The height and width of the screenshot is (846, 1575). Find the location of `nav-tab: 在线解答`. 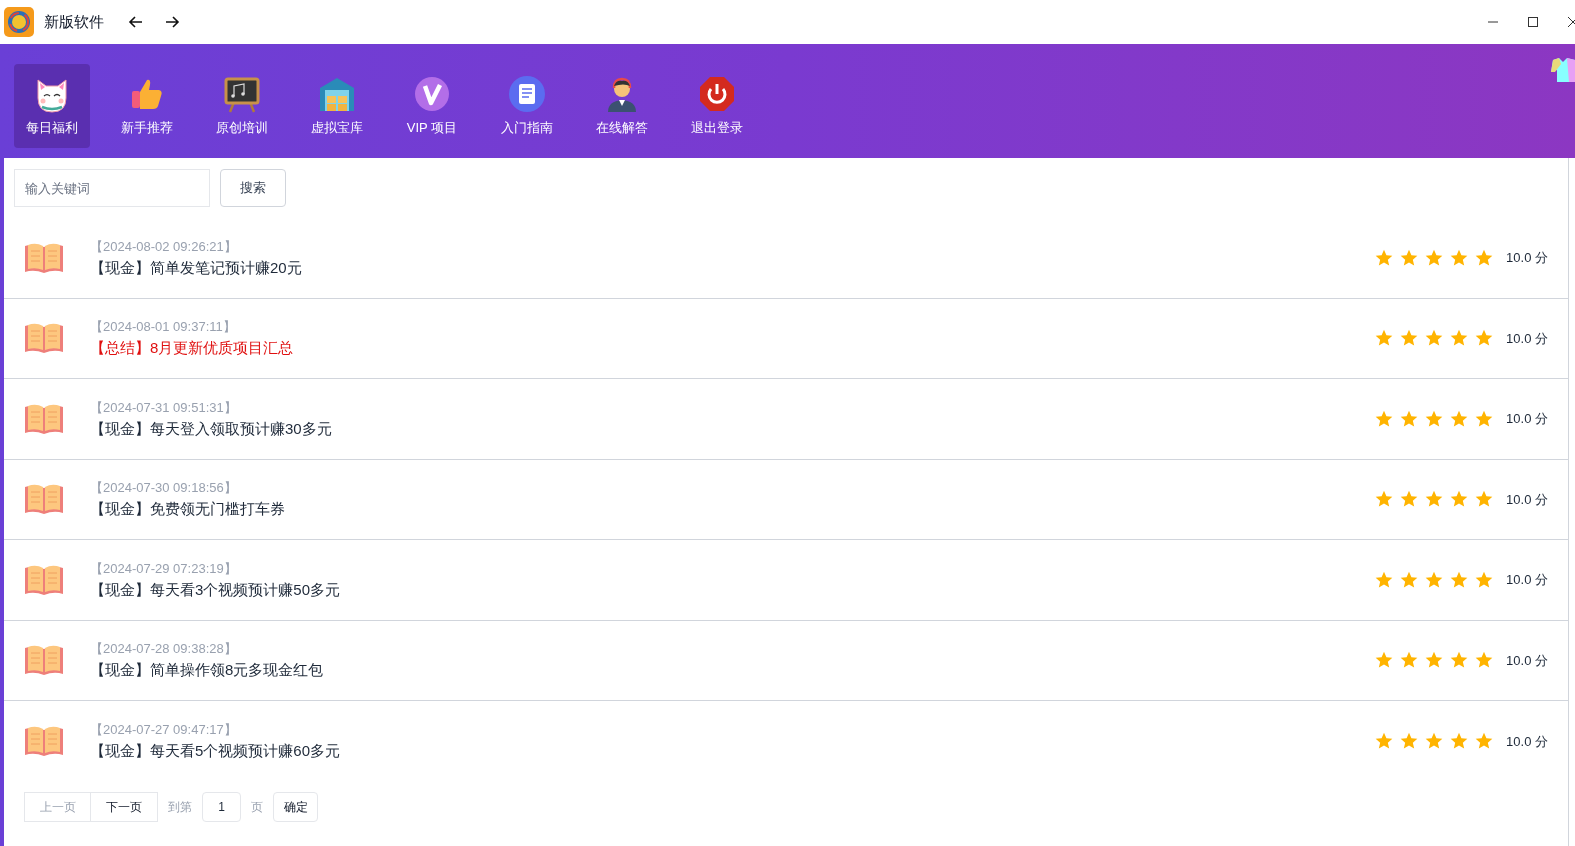

nav-tab: 在线解答 is located at coordinates (622, 106).